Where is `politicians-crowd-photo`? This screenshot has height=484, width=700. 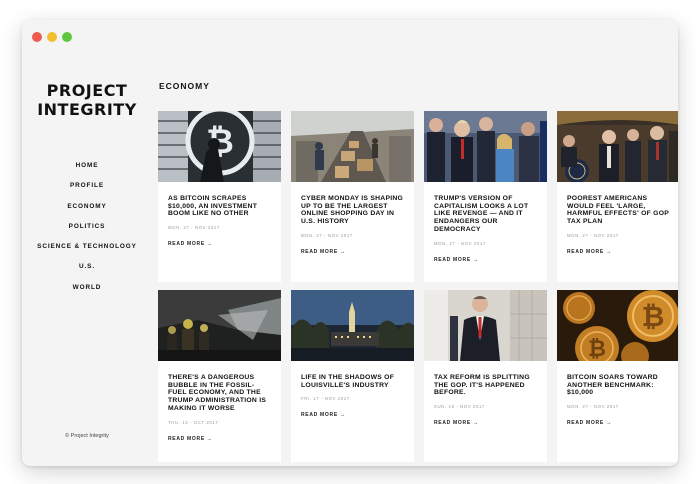
politicians-crowd-photo is located at coordinates (485, 146).